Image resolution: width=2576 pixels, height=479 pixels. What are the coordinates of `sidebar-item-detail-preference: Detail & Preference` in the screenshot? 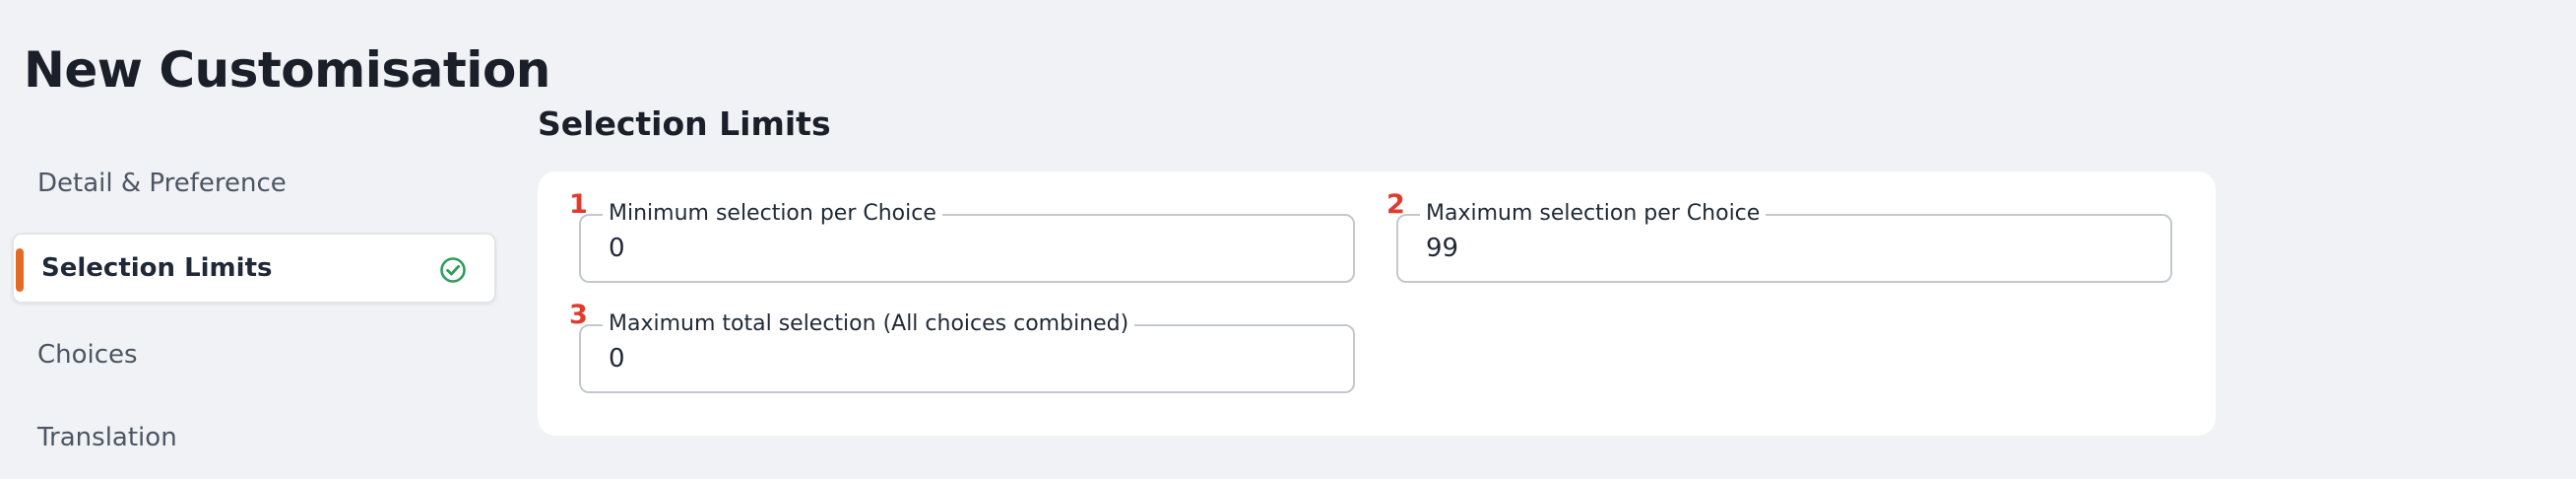 It's located at (254, 184).